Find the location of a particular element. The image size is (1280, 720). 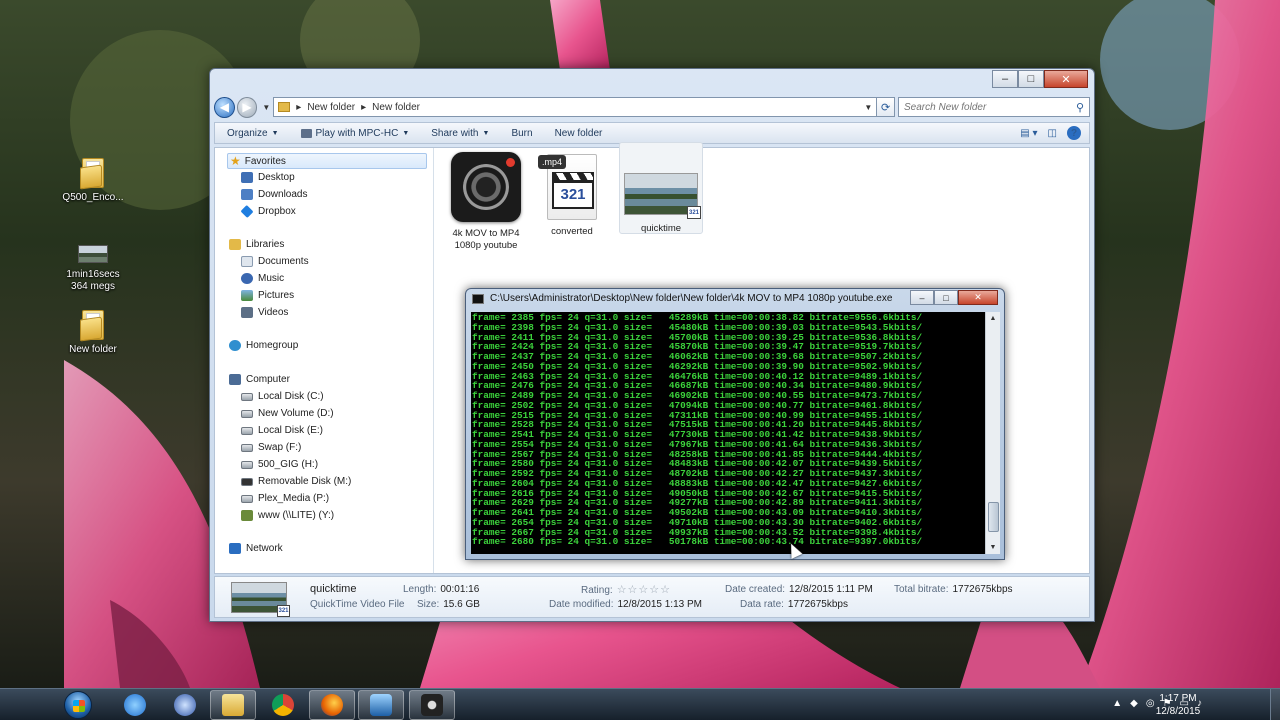

console-minimize-button: – is located at coordinates (922, 297).